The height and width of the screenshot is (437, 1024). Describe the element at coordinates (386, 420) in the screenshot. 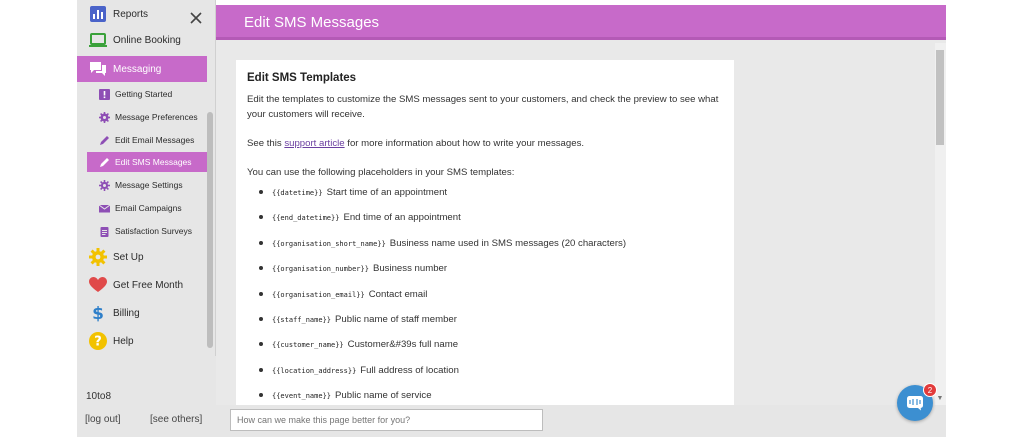

I see `feedback-input` at that location.